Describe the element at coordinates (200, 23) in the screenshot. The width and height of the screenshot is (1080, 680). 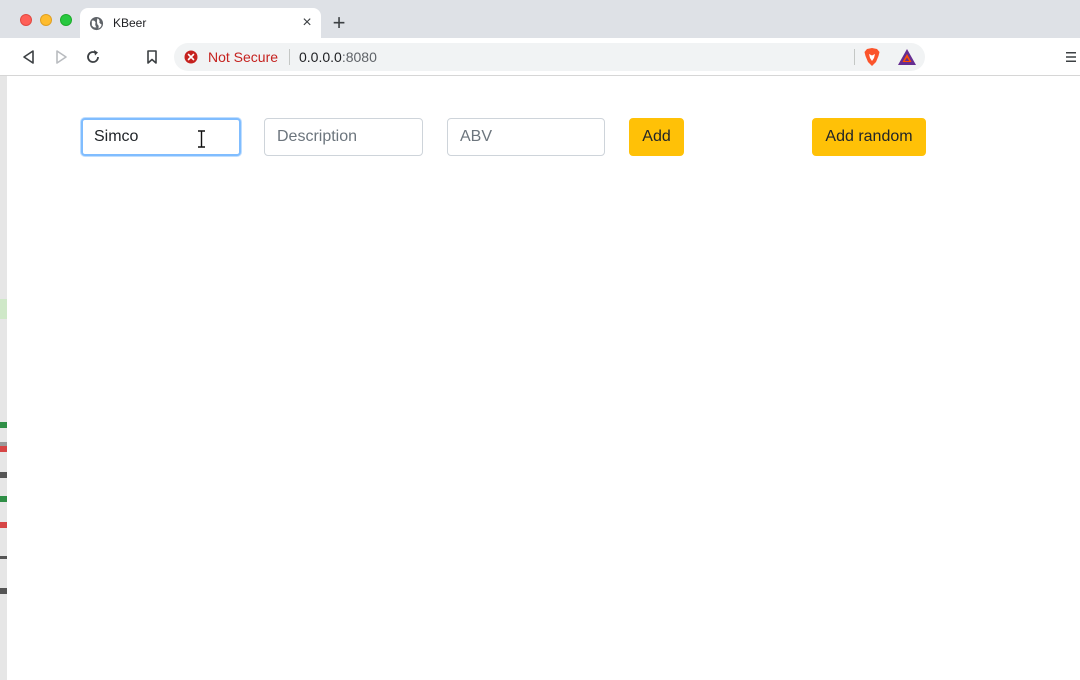
I see `browser-tab: KBeer ×` at that location.